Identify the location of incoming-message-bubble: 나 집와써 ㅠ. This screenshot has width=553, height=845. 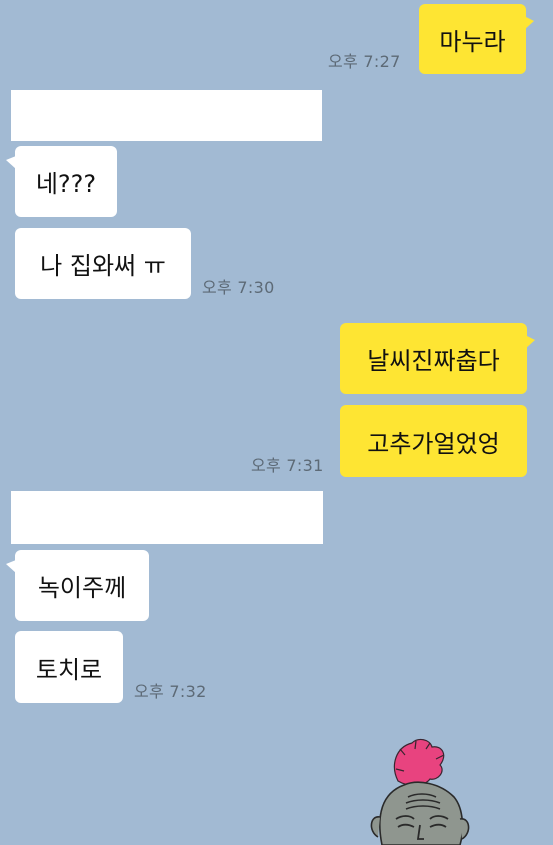
(103, 263).